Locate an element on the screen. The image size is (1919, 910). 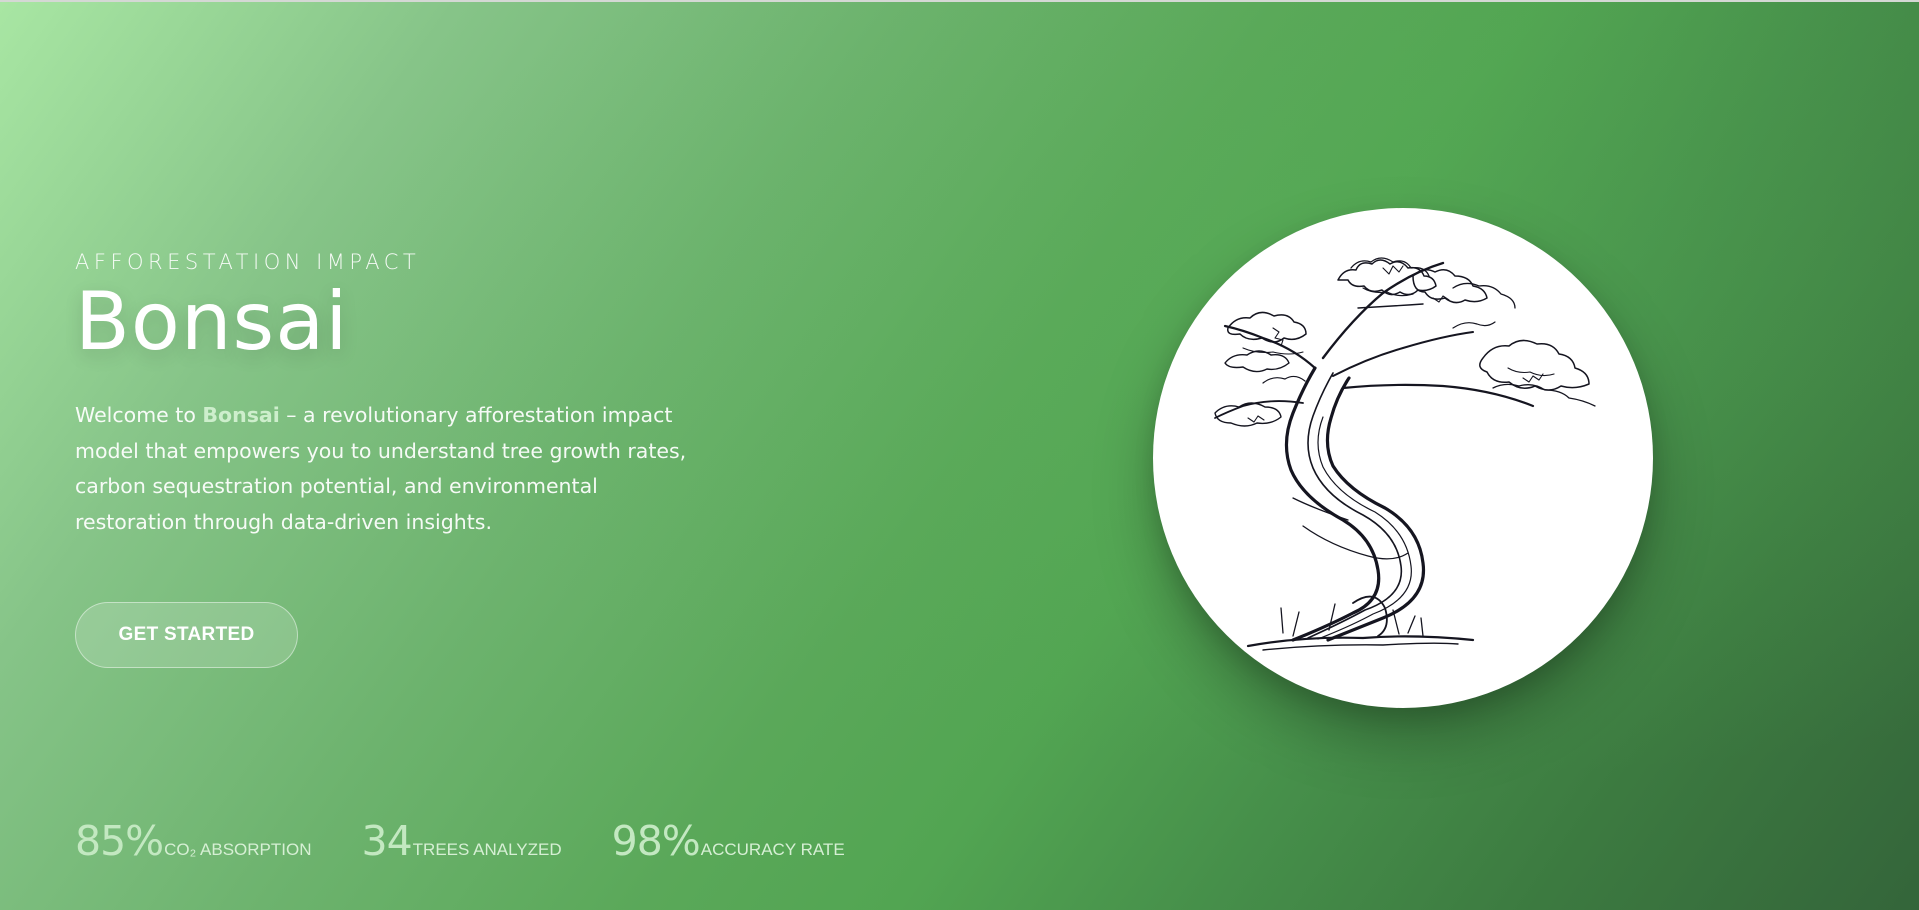
bonsai-tree-sketch-icon is located at coordinates (1405, 454).